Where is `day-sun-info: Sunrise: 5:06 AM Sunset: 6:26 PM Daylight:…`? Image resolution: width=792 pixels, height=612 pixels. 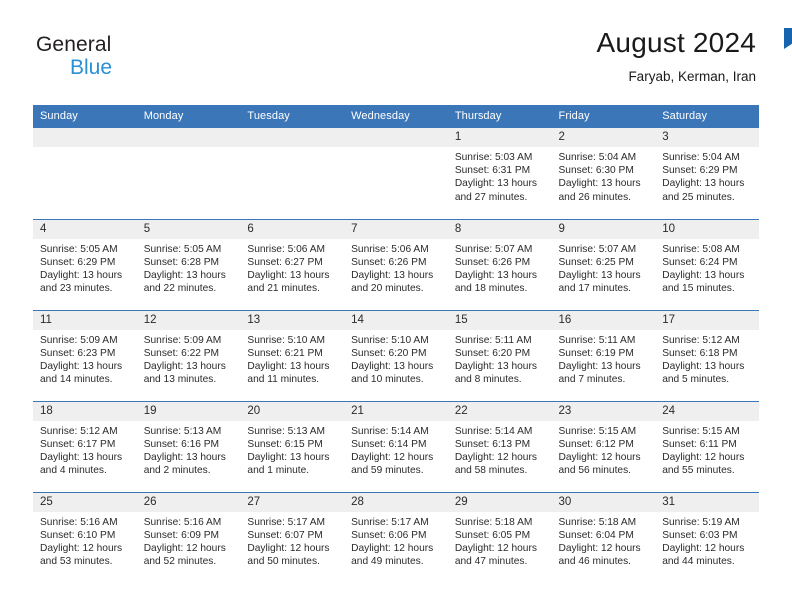 day-sun-info: Sunrise: 5:06 AM Sunset: 6:26 PM Daylight:… is located at coordinates (396, 267).